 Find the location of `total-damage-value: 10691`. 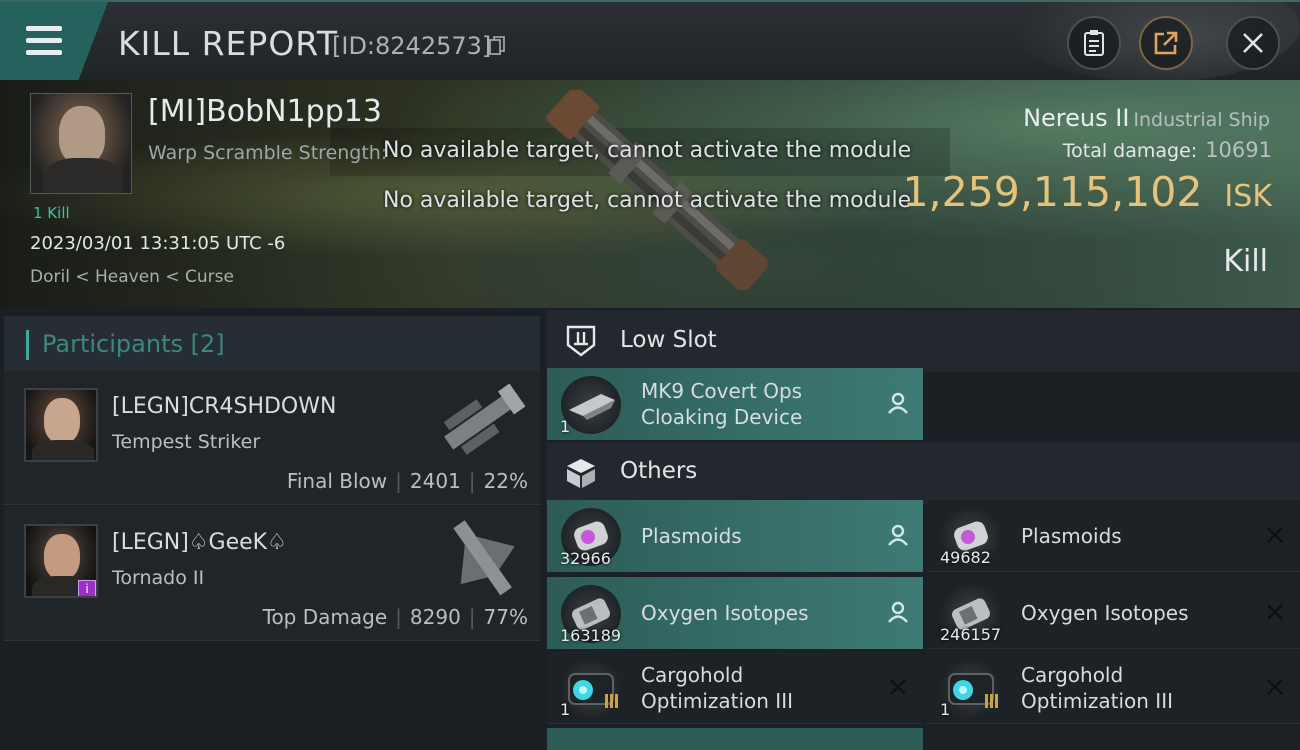

total-damage-value: 10691 is located at coordinates (1238, 150).